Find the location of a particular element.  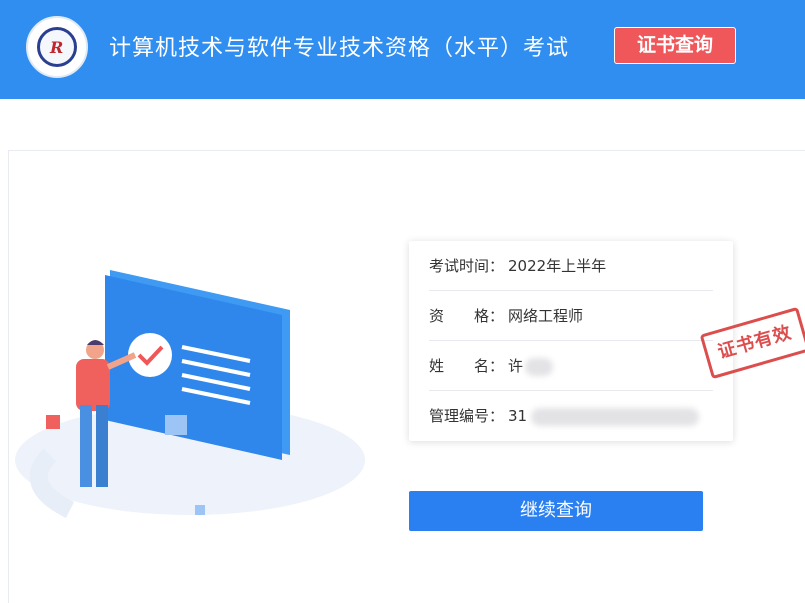

management-number-row: 管理编号： 31 is located at coordinates (571, 416).